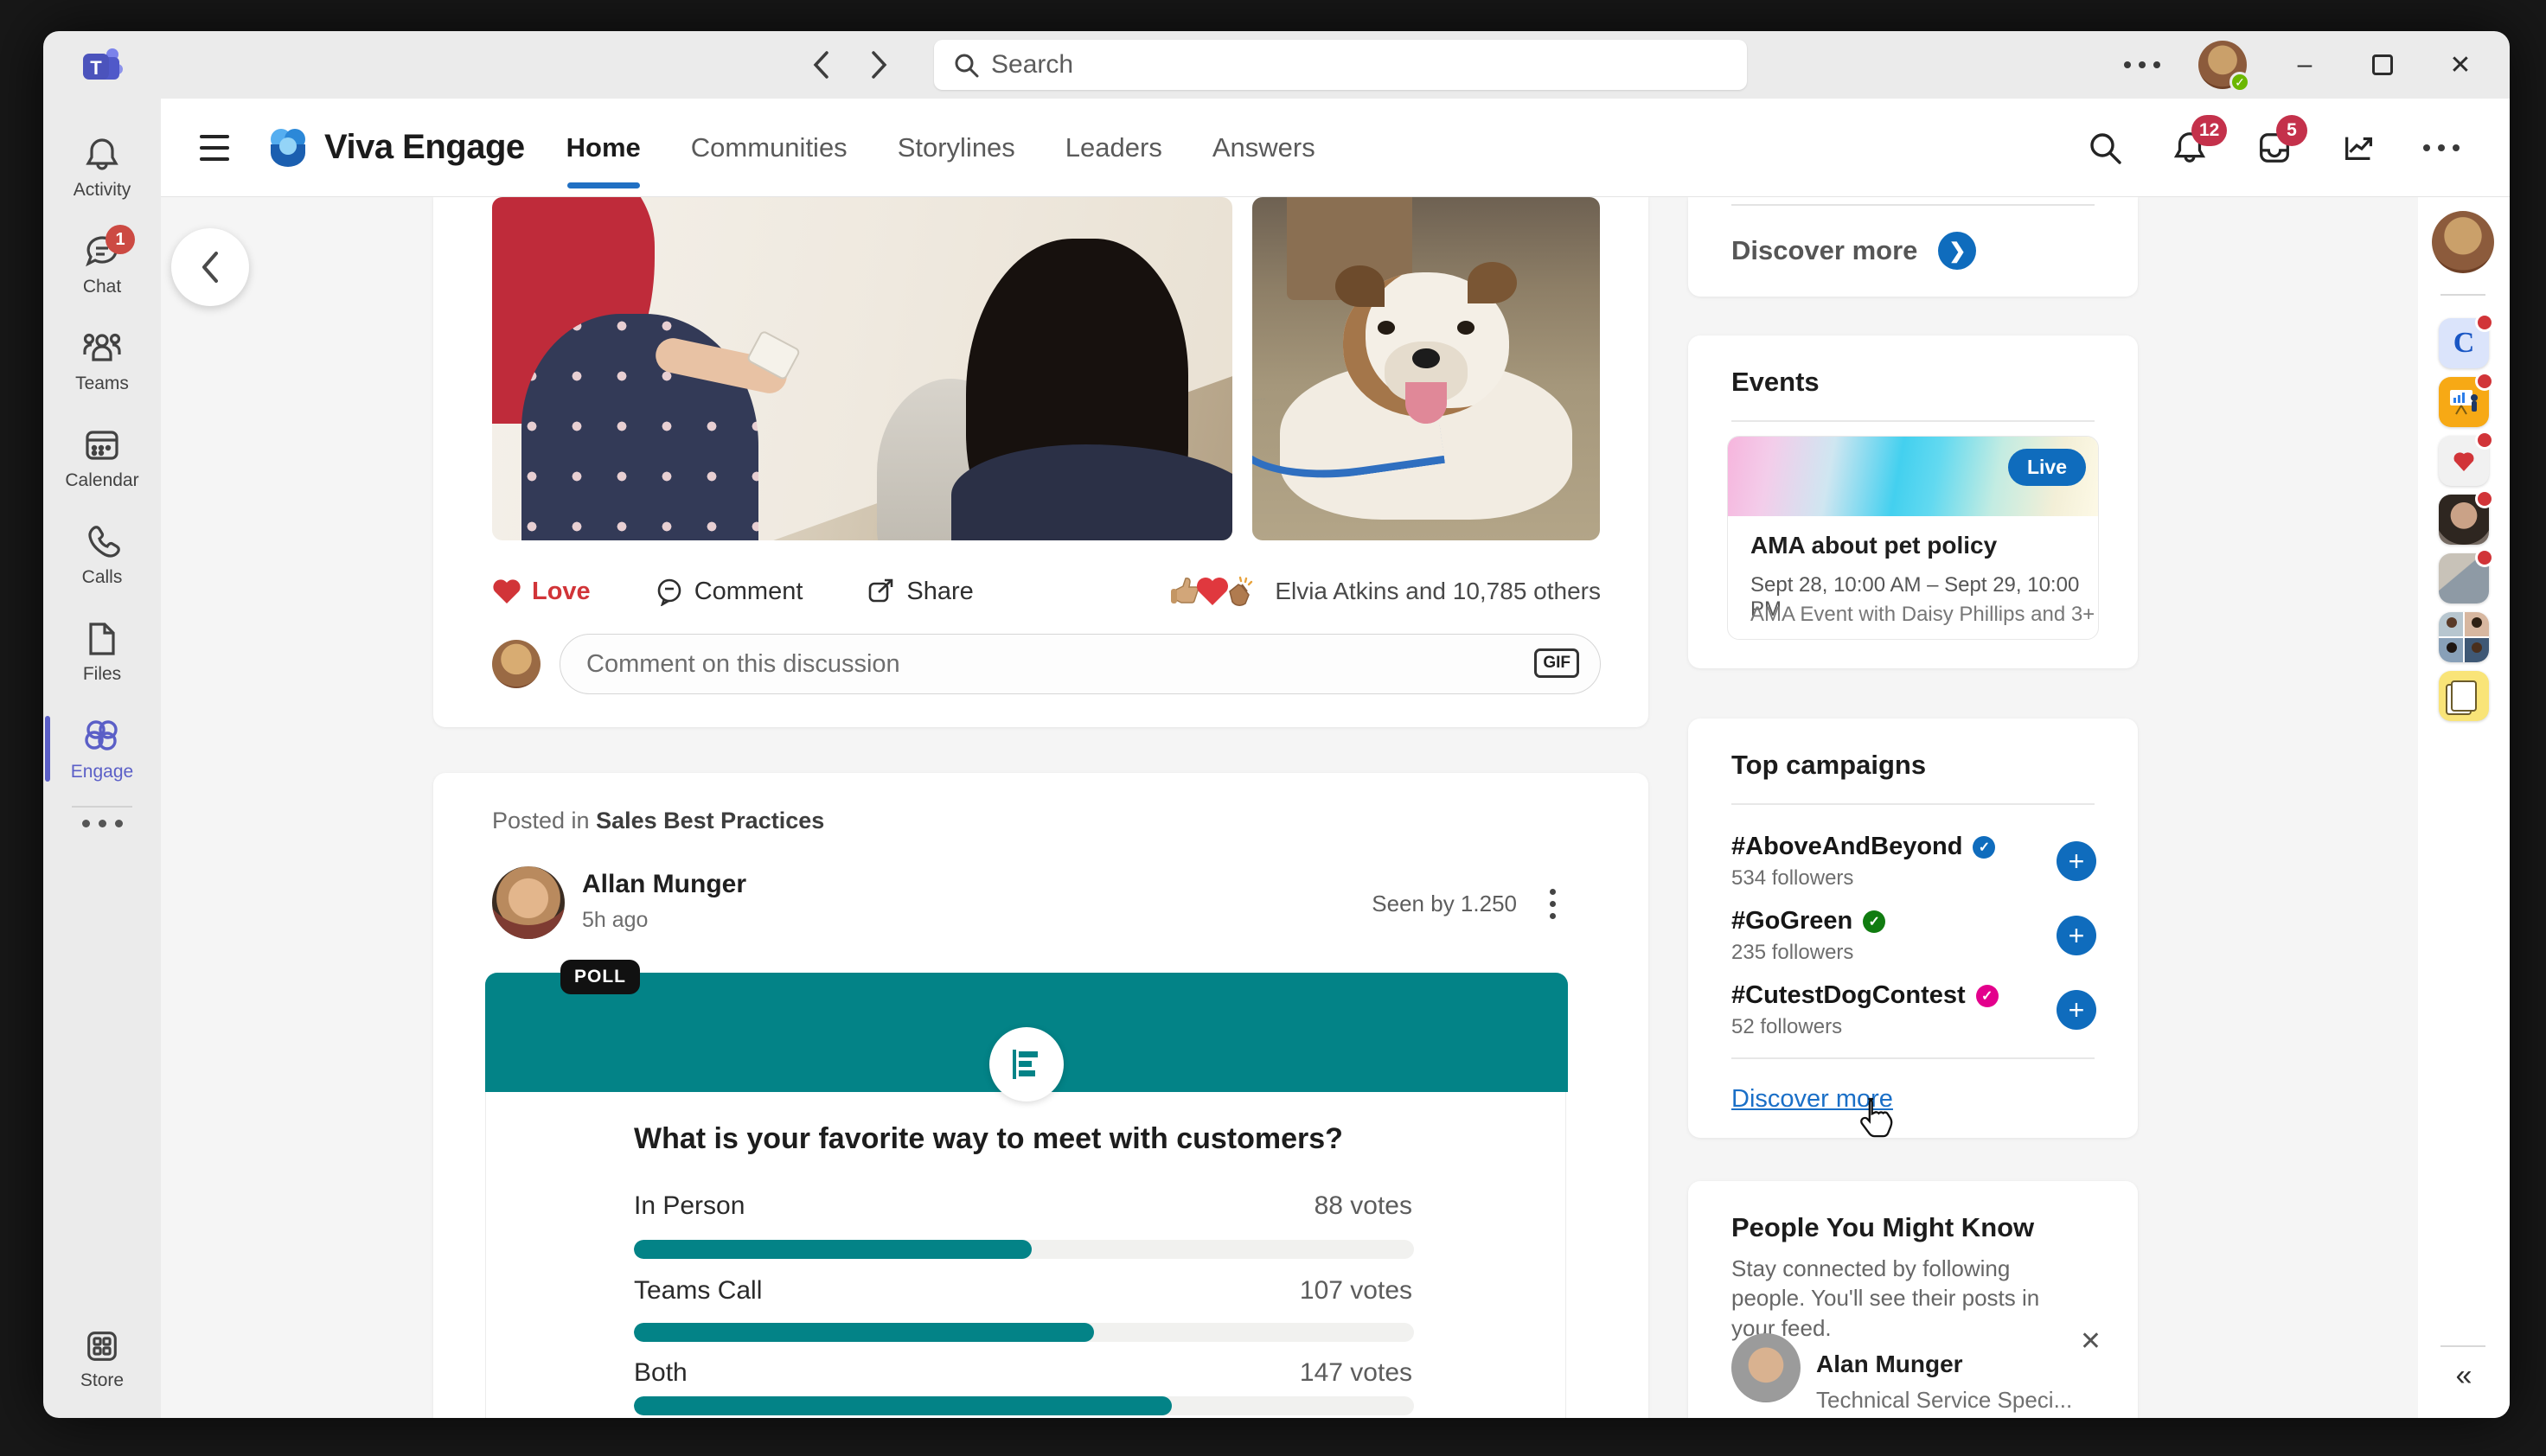 The width and height of the screenshot is (2546, 1456). Describe the element at coordinates (102, 265) in the screenshot. I see `sidebar-item-chat: 1 Chat` at that location.